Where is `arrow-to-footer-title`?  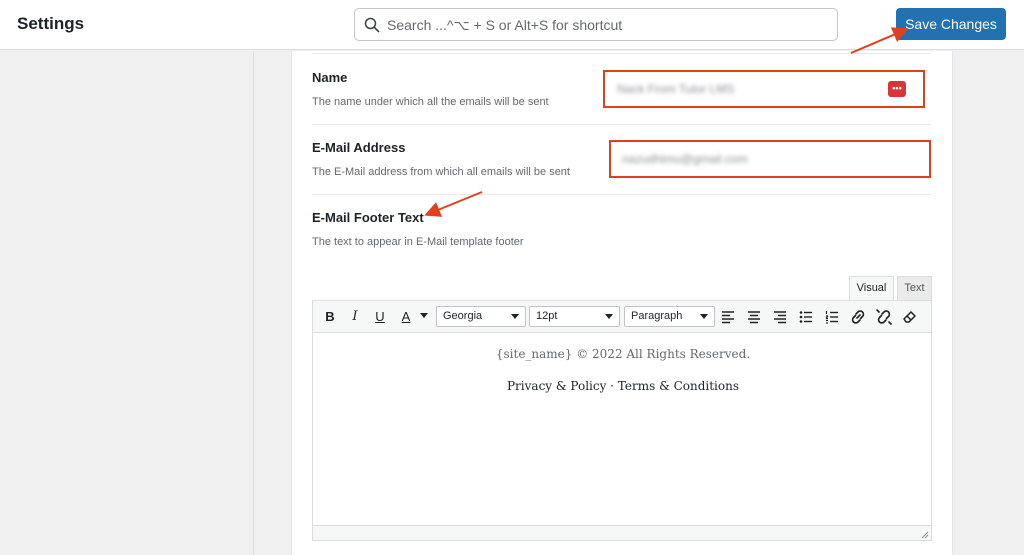
arrow-to-footer-title is located at coordinates (453, 204).